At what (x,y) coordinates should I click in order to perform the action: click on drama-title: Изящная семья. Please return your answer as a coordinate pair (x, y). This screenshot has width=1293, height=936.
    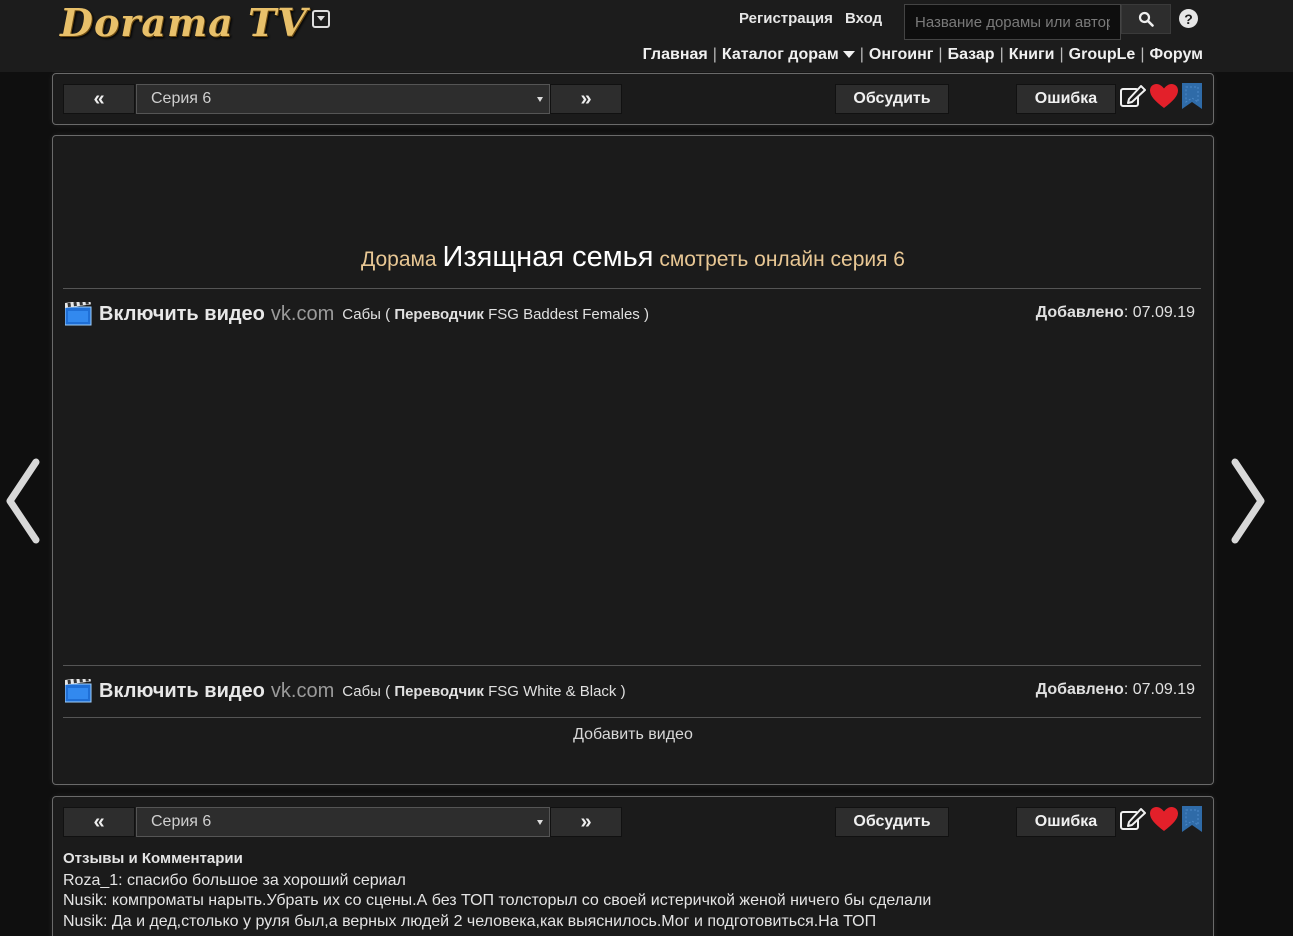
    Looking at the image, I should click on (548, 257).